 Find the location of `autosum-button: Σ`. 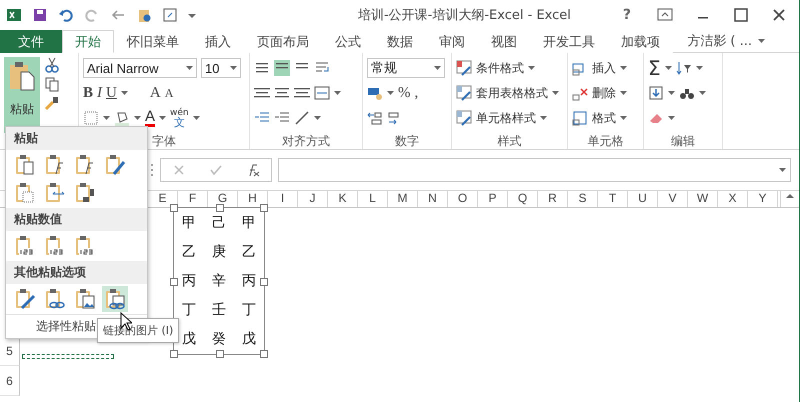

autosum-button: Σ is located at coordinates (654, 68).